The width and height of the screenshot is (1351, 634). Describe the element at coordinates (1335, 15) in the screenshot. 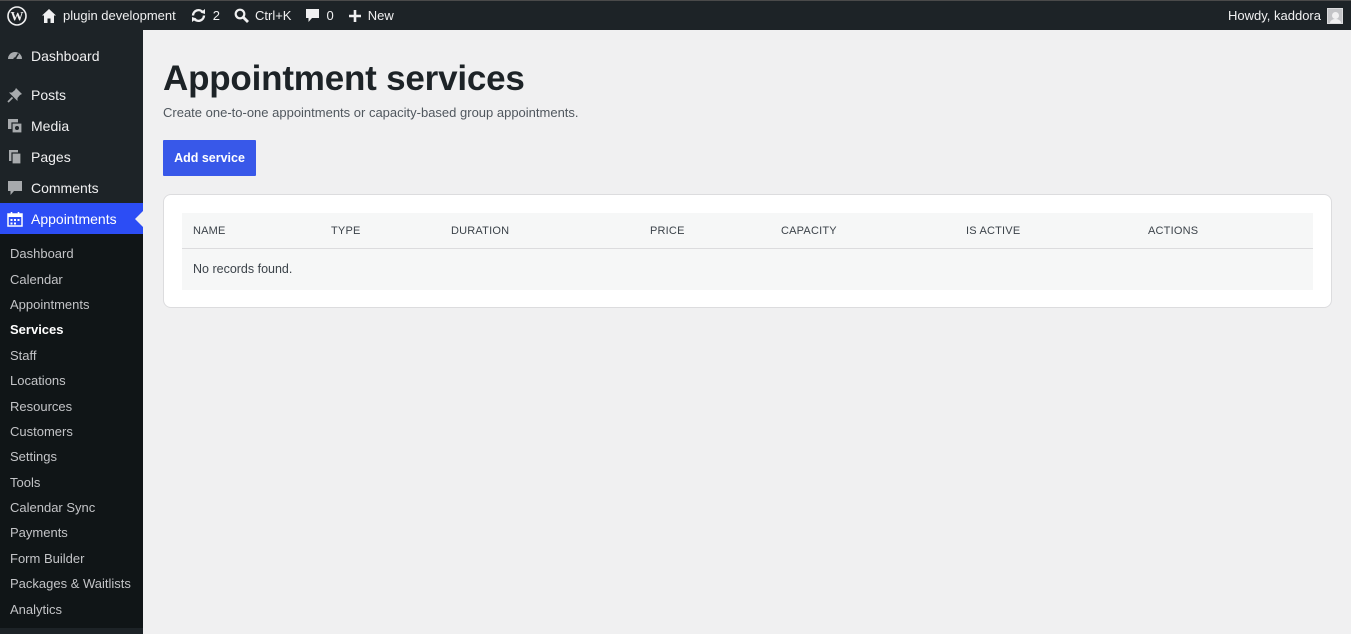

I see `avatar` at that location.